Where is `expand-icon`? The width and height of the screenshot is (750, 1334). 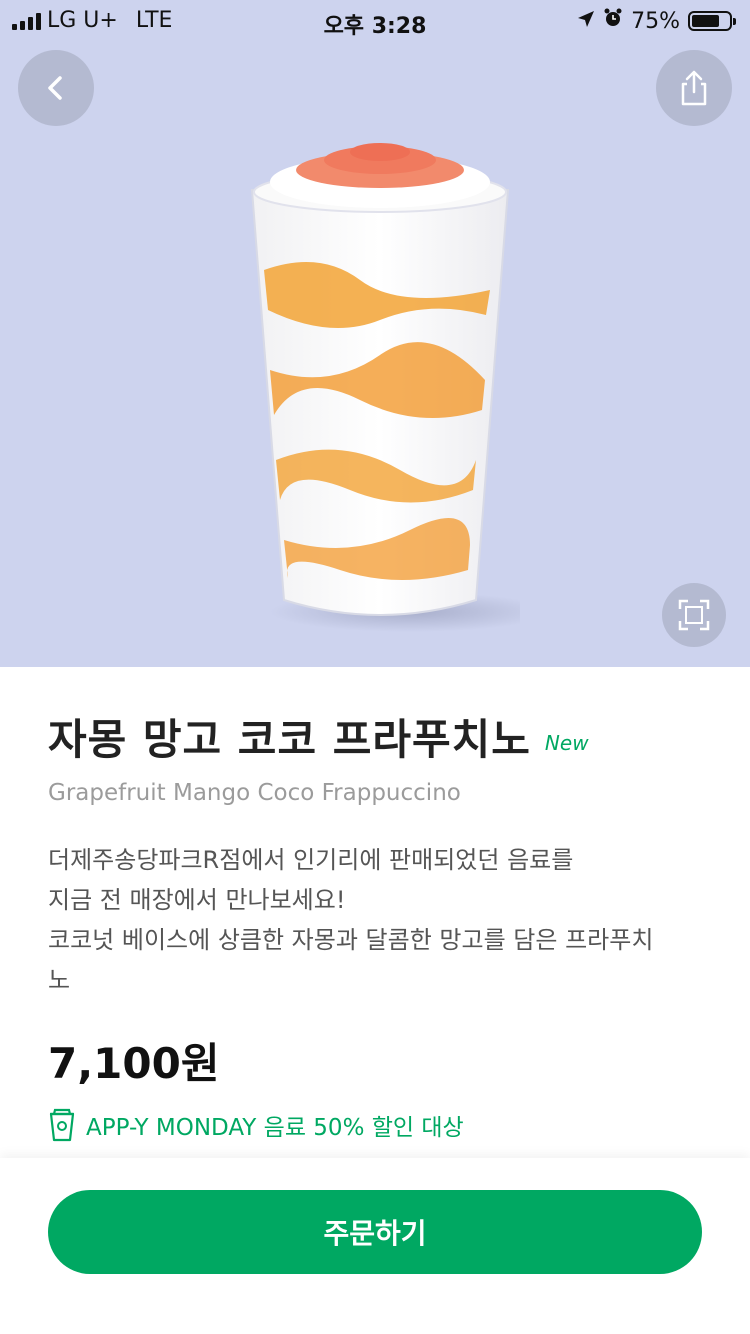
expand-icon is located at coordinates (694, 615).